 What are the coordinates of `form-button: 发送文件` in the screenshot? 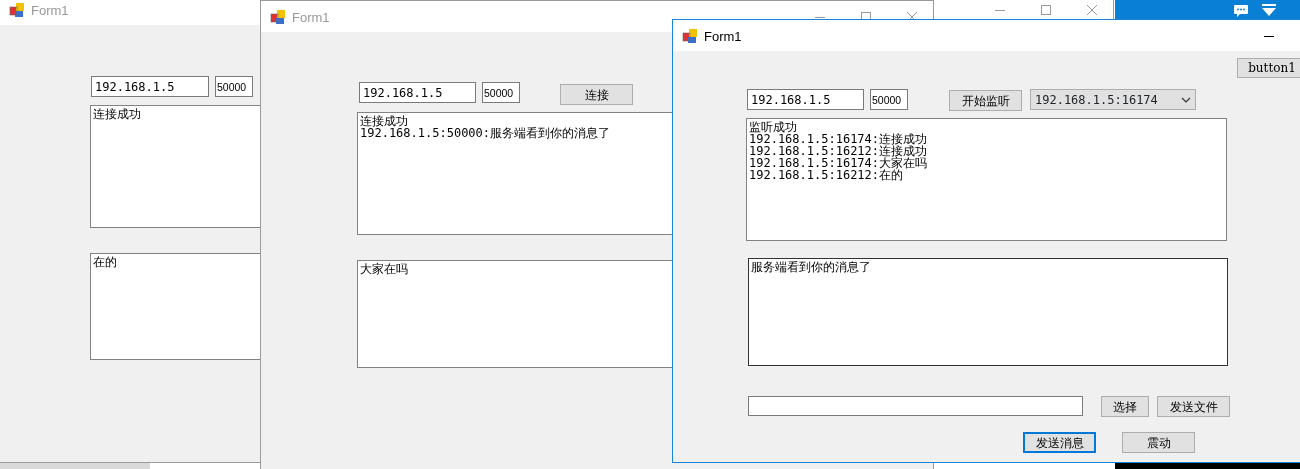 It's located at (1193, 406).